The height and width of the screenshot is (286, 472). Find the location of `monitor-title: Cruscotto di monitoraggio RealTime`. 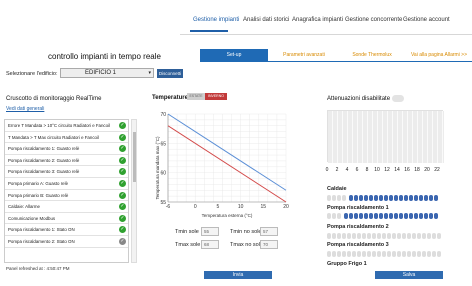

monitor-title: Cruscotto di monitoraggio RealTime is located at coordinates (54, 99).